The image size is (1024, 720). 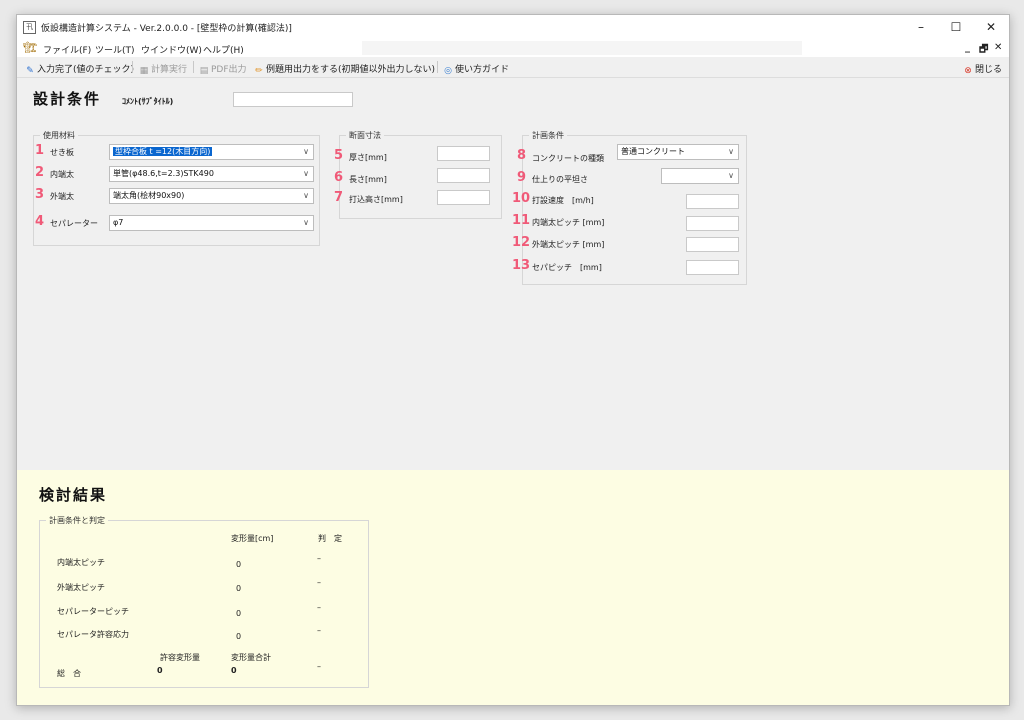 What do you see at coordinates (700, 176) in the screenshot?
I see `flatness-select: ∨` at bounding box center [700, 176].